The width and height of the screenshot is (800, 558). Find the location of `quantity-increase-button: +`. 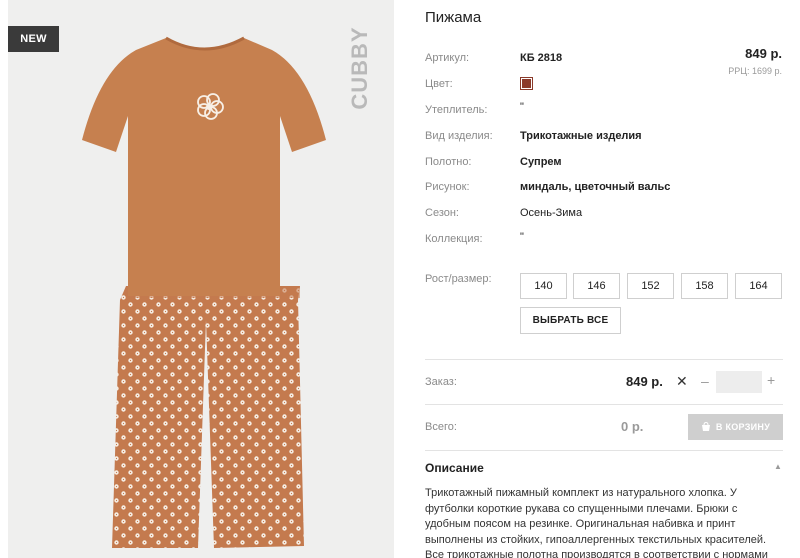

quantity-increase-button: + is located at coordinates (771, 380).